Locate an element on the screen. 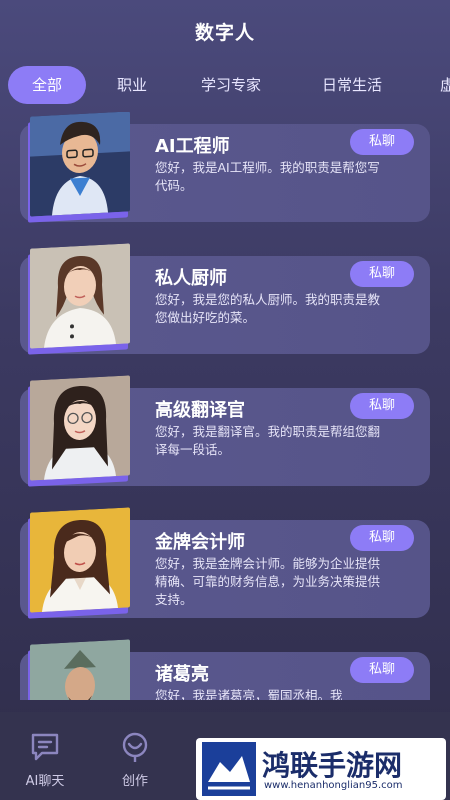 The width and height of the screenshot is (450, 800). card-title: 高级翻译官 is located at coordinates (200, 410).